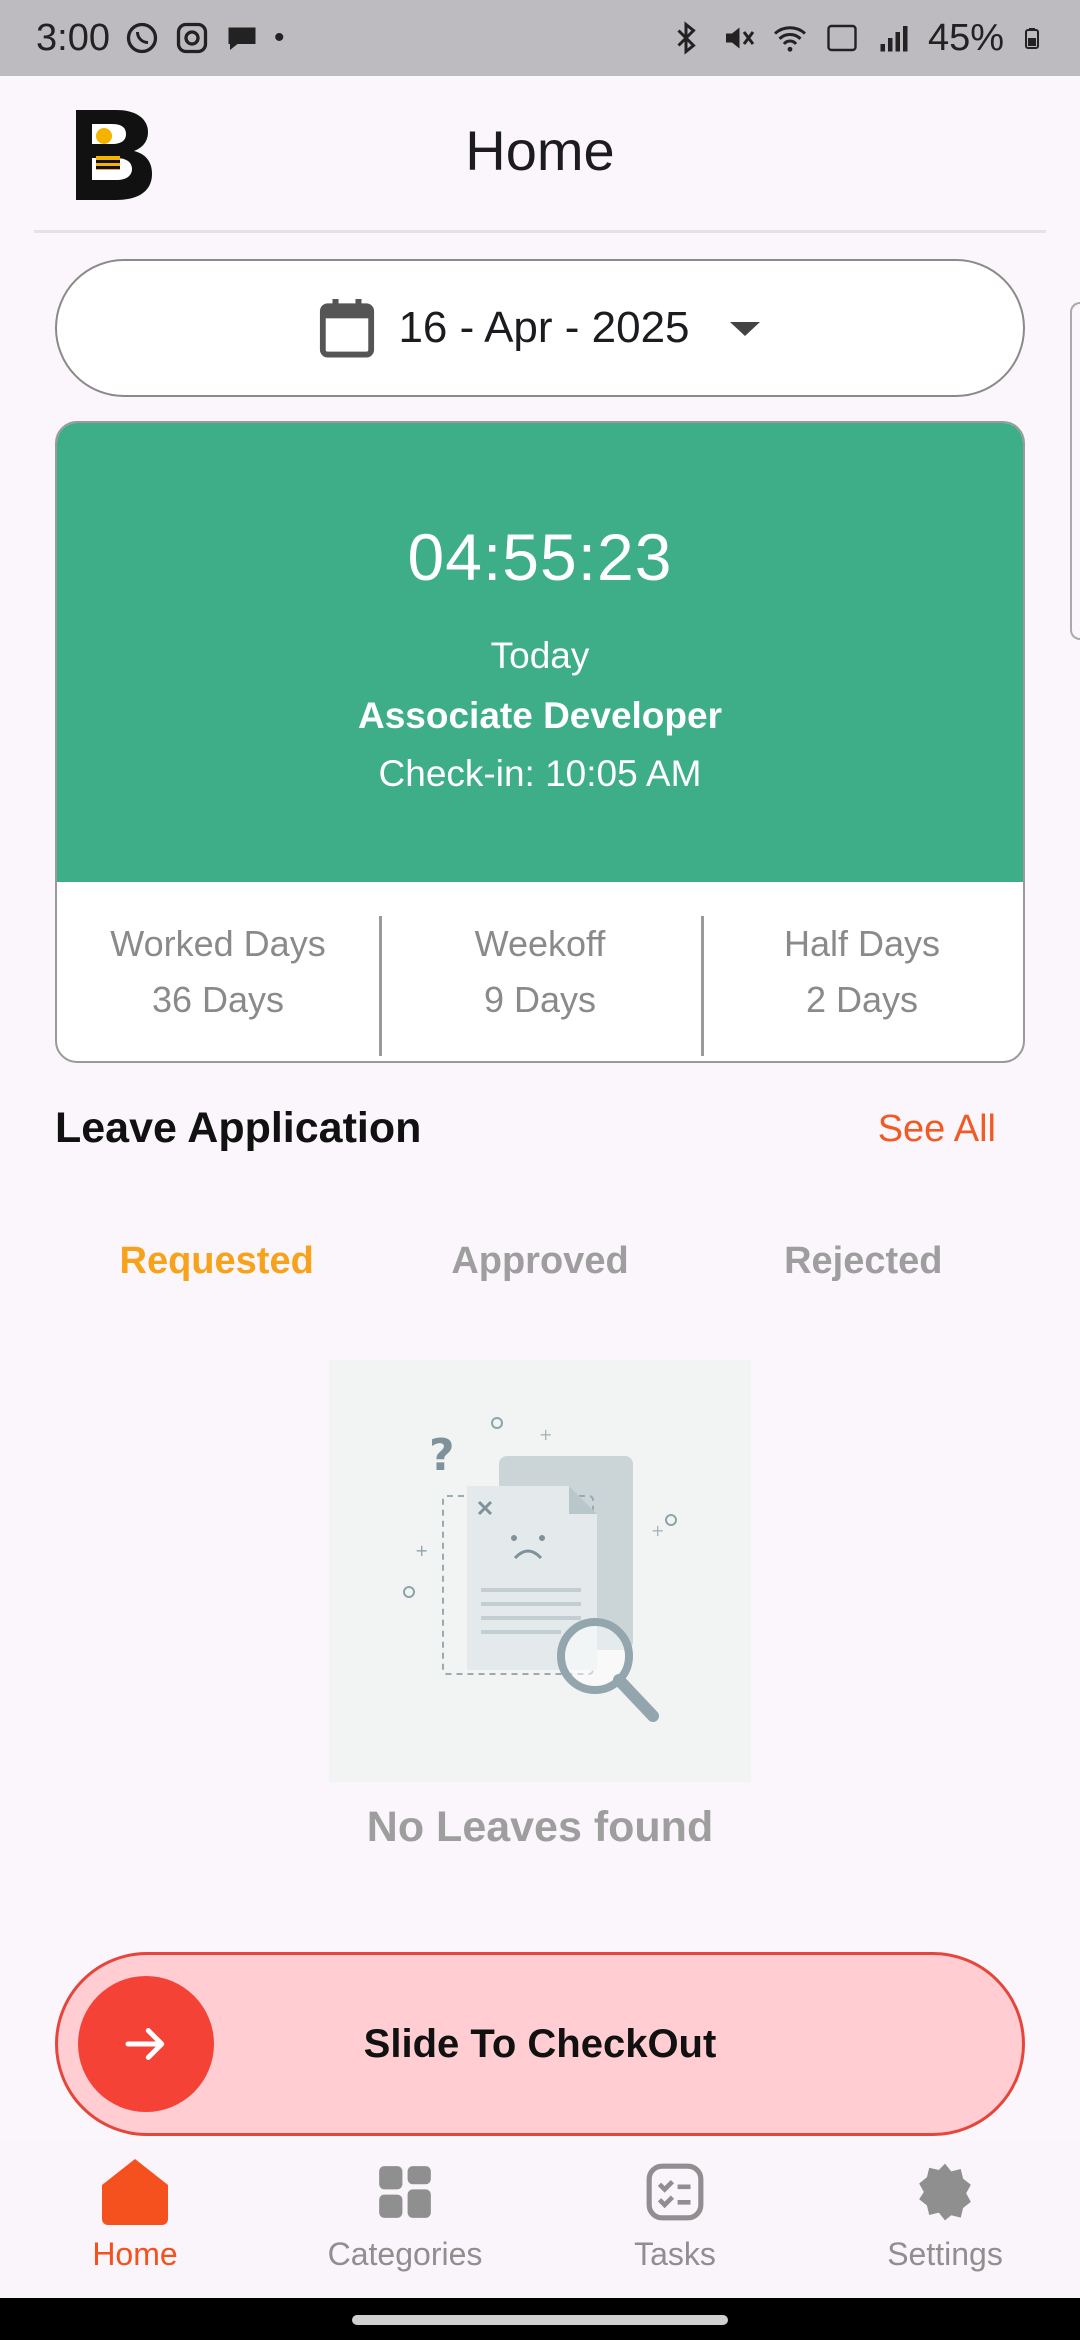 The image size is (1080, 2340). I want to click on slide-to-checkout: Slide To CheckOut, so click(540, 2044).